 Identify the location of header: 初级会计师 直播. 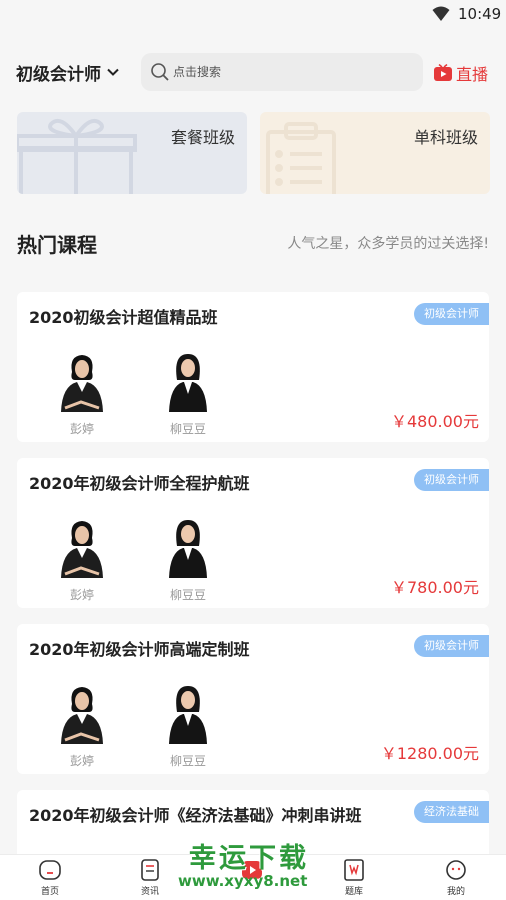
(253, 72).